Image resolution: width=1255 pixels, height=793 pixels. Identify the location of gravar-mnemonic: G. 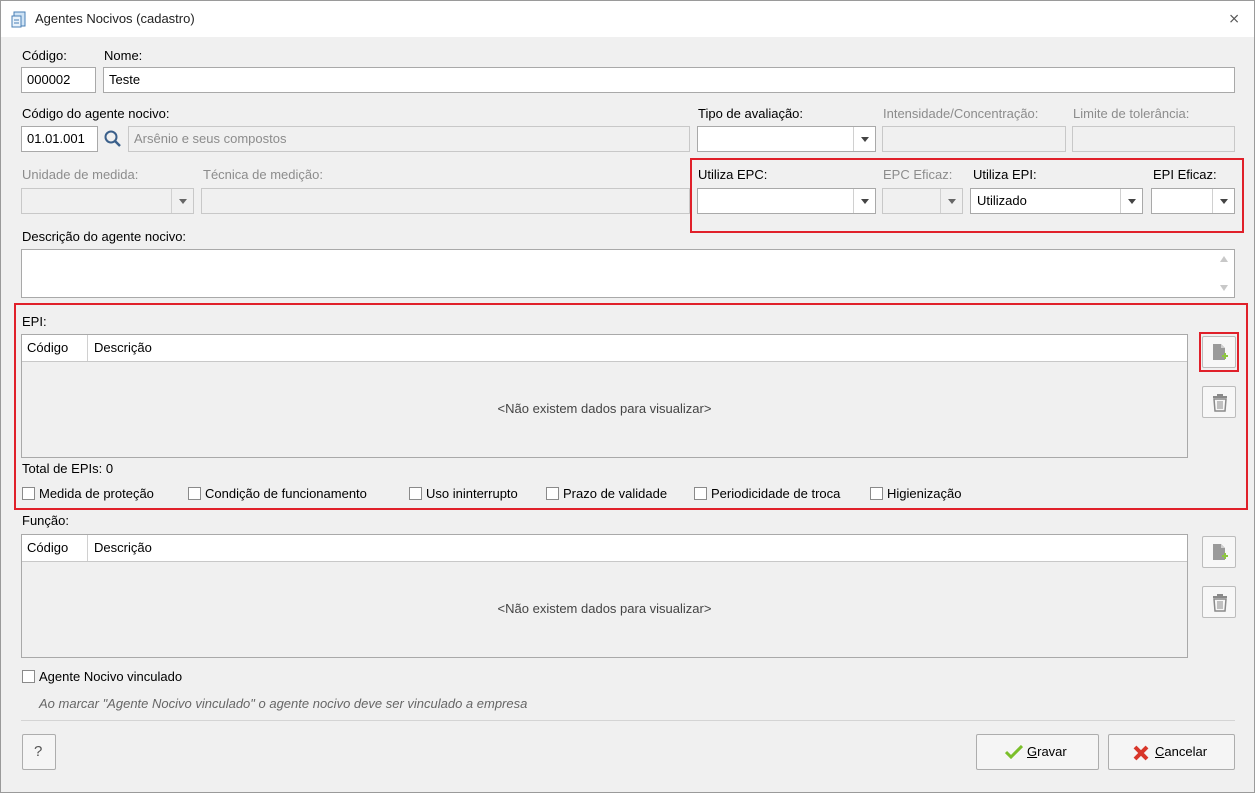
(1032, 751).